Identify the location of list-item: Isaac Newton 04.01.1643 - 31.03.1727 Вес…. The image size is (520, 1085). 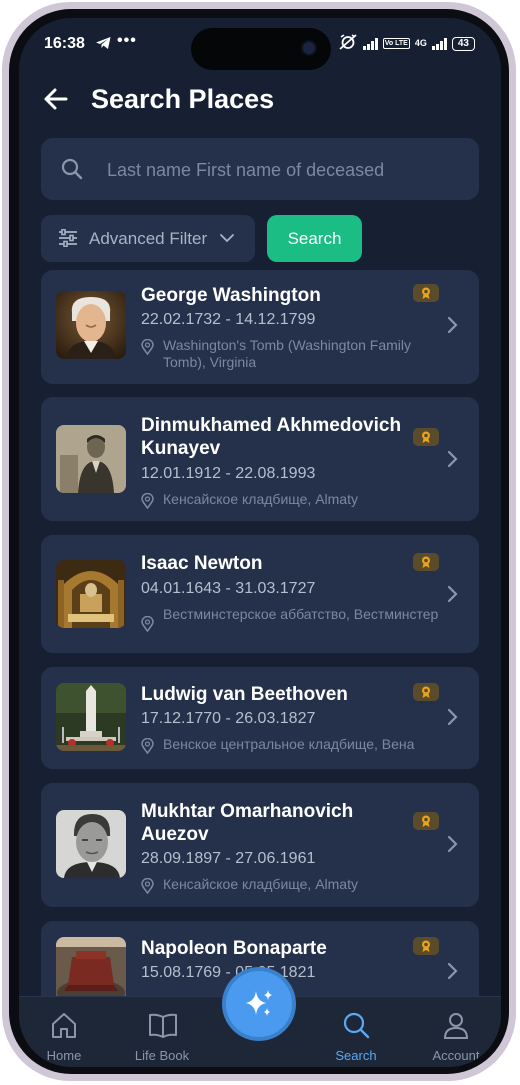
(260, 594).